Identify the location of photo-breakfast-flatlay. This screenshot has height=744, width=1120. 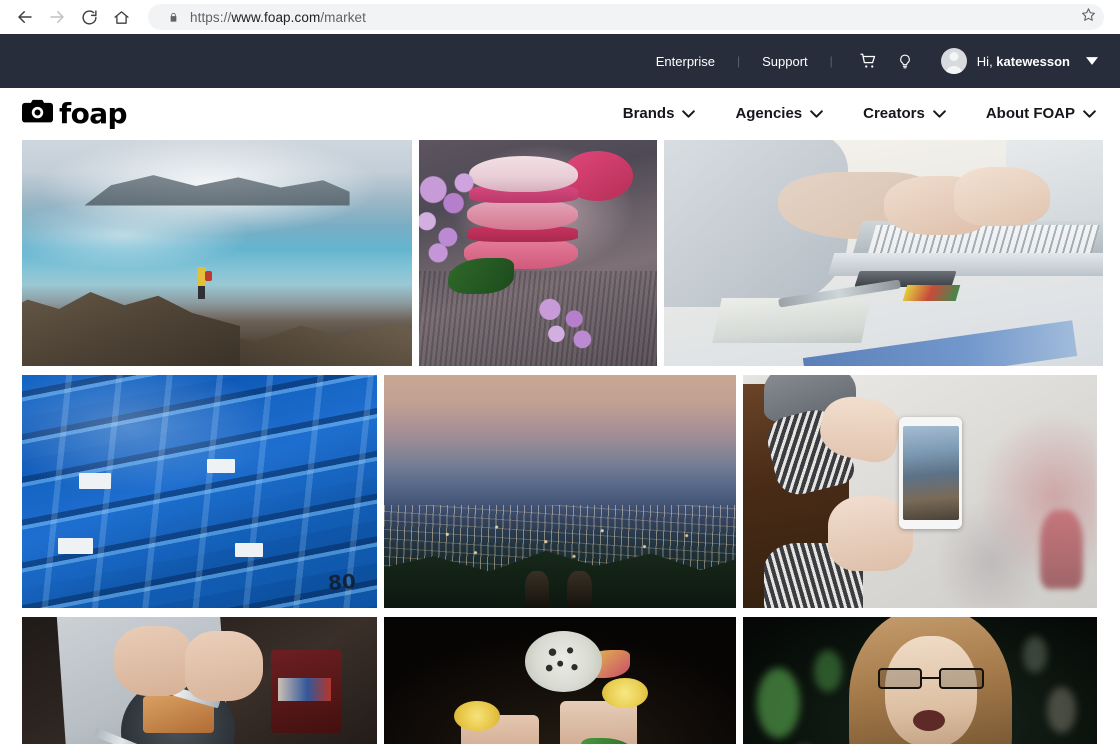
(199, 680).